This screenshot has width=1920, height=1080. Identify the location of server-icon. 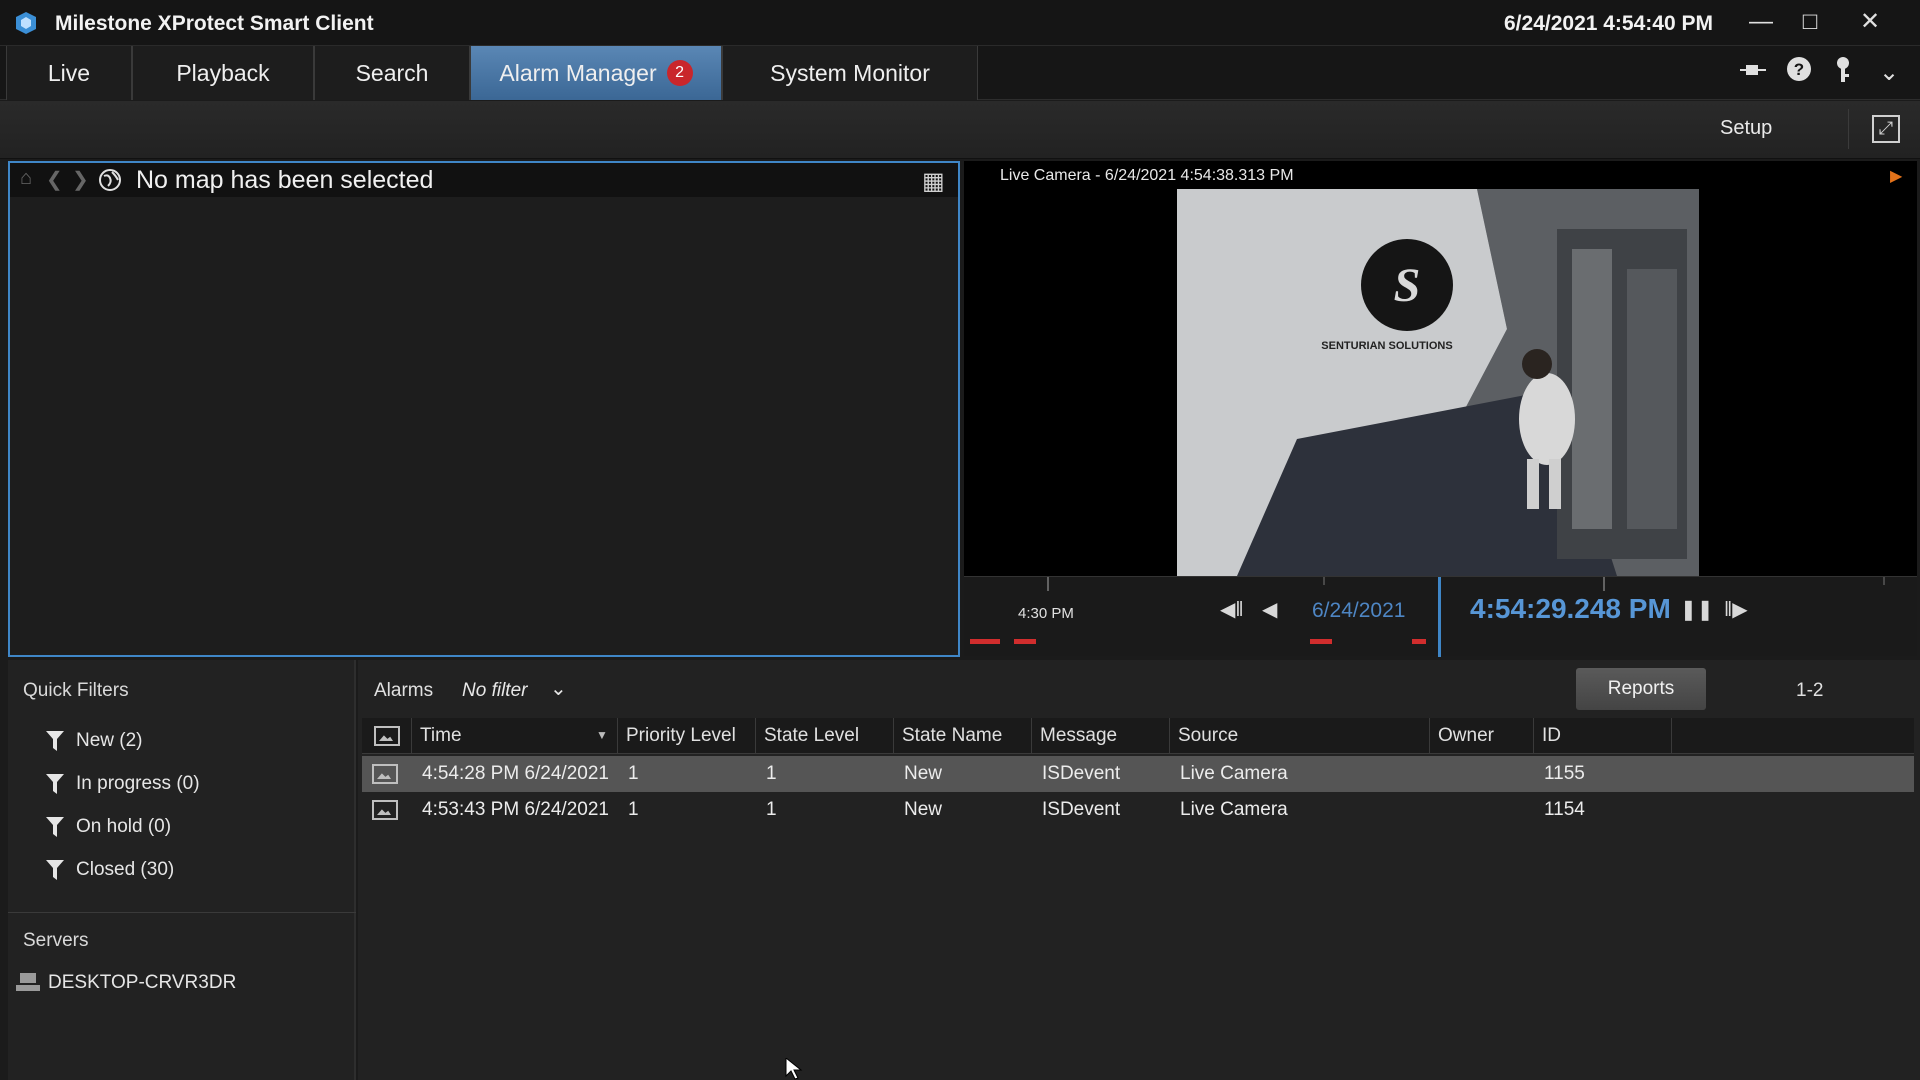
(28, 982).